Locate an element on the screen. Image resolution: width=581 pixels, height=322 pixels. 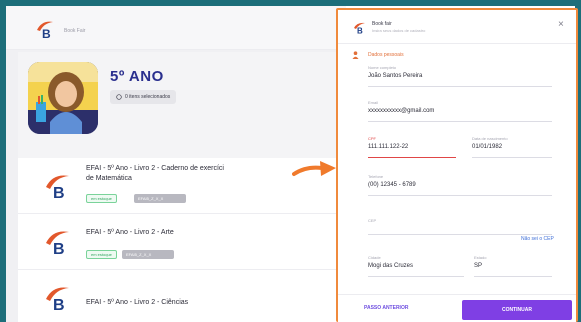
cep-field: CEP is located at coordinates (460, 220).